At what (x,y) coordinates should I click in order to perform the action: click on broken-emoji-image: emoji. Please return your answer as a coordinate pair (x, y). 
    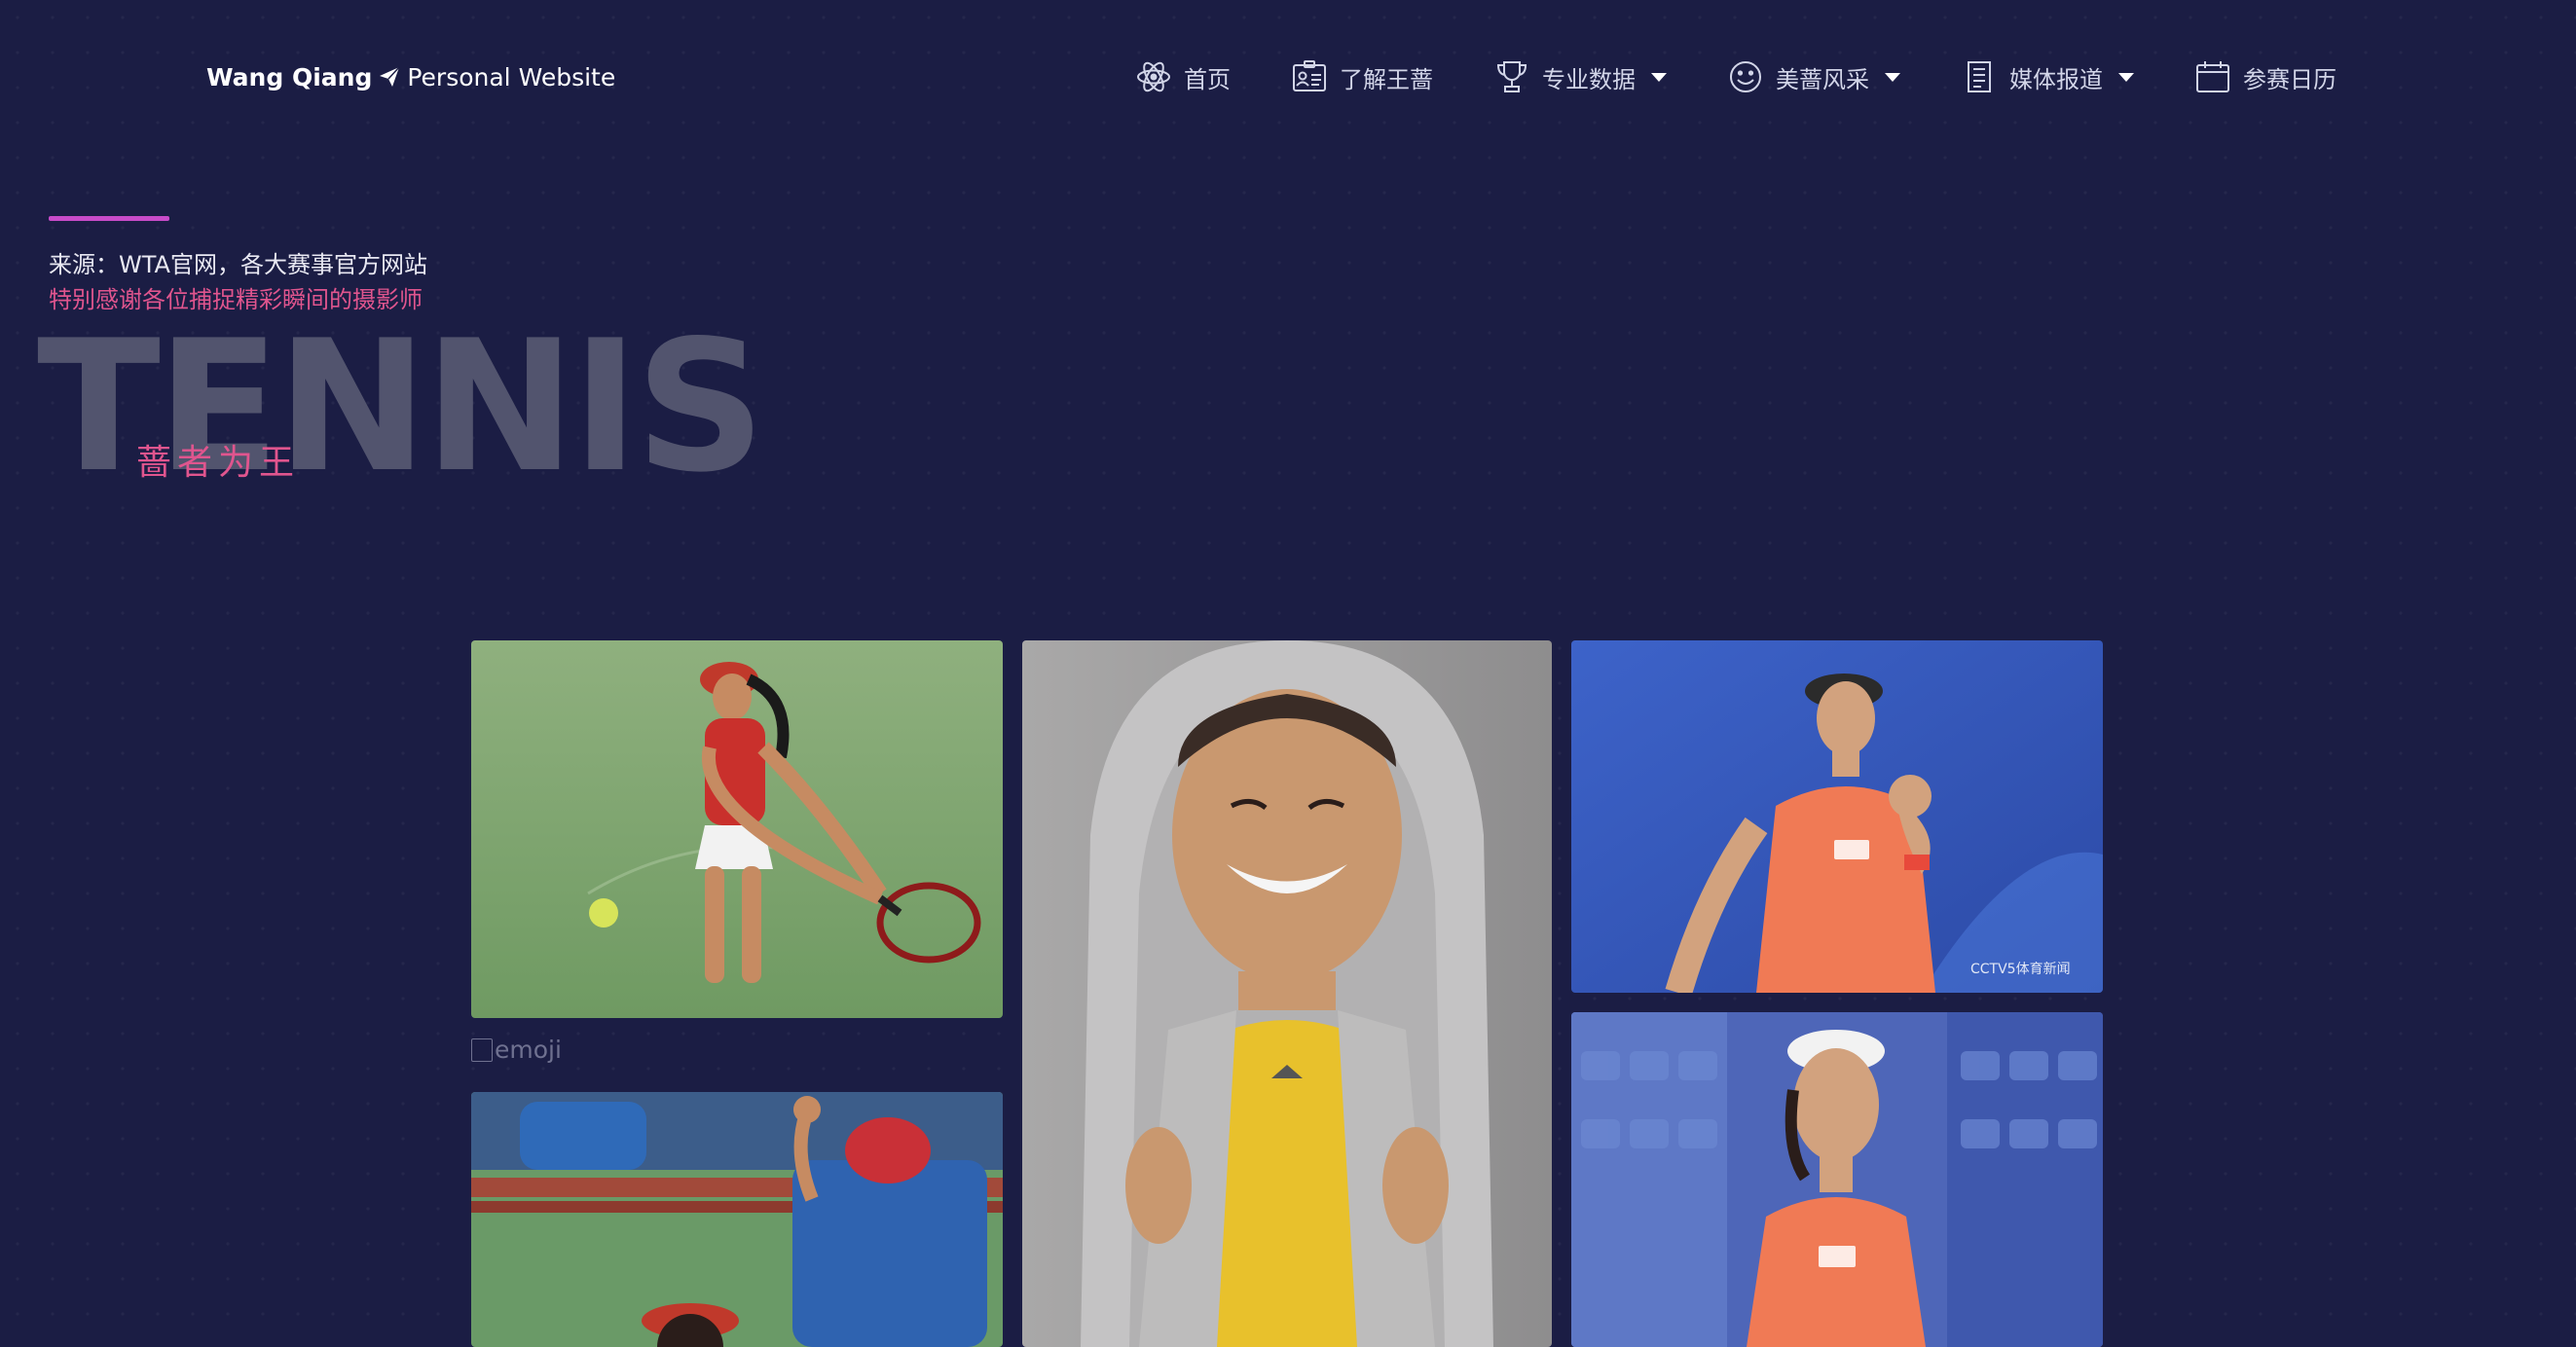
    Looking at the image, I should click on (516, 1050).